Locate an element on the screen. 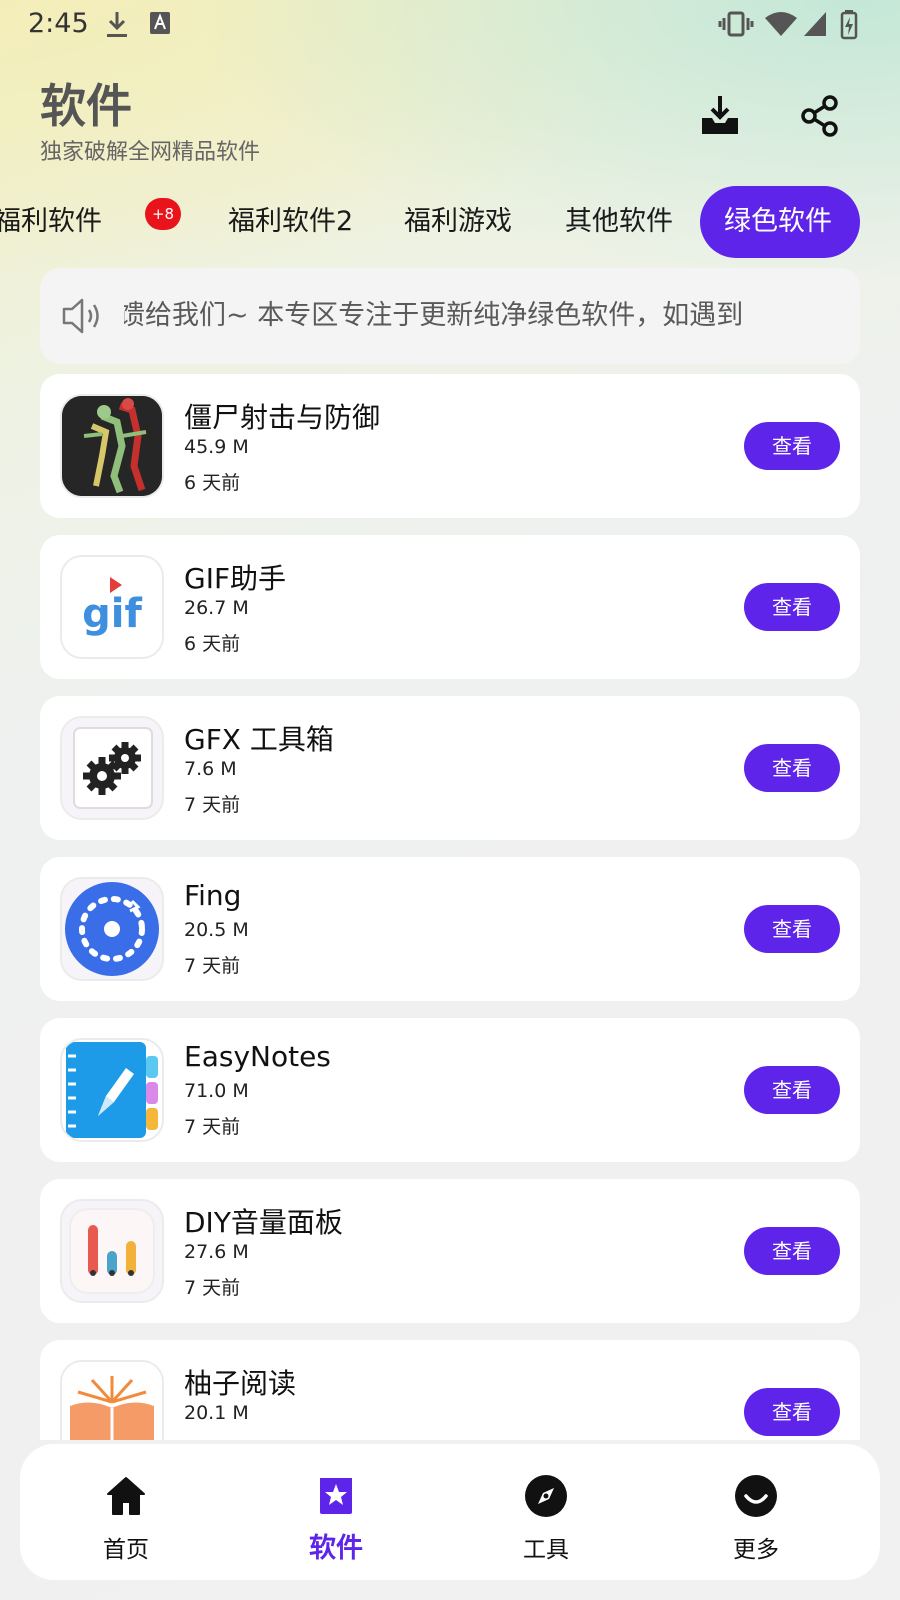 The height and width of the screenshot is (1600, 900). app-size: 71.0 M is located at coordinates (216, 1091).